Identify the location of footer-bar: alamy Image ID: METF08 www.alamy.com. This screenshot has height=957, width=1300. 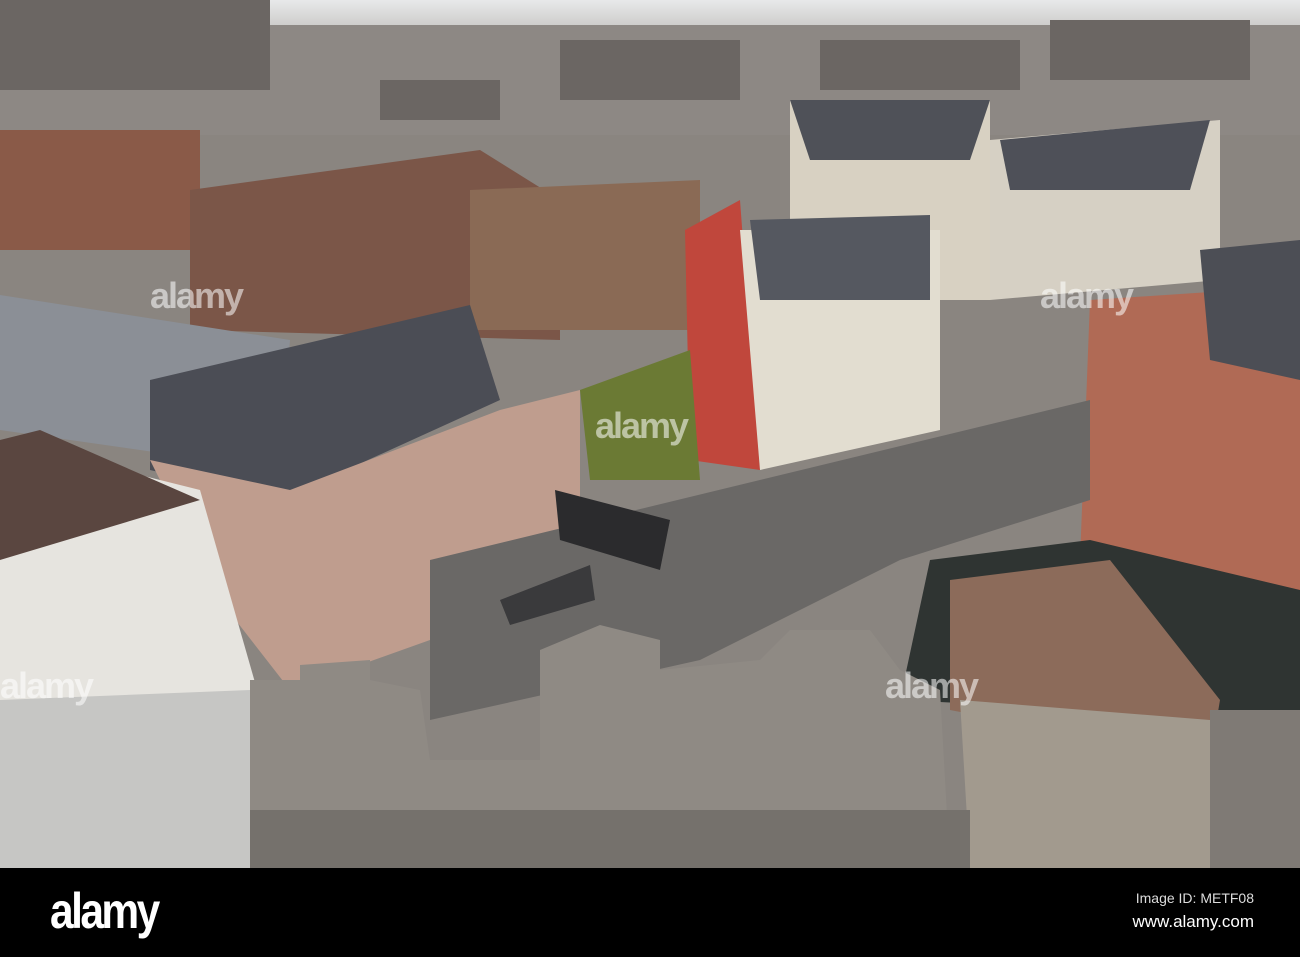
(650, 912).